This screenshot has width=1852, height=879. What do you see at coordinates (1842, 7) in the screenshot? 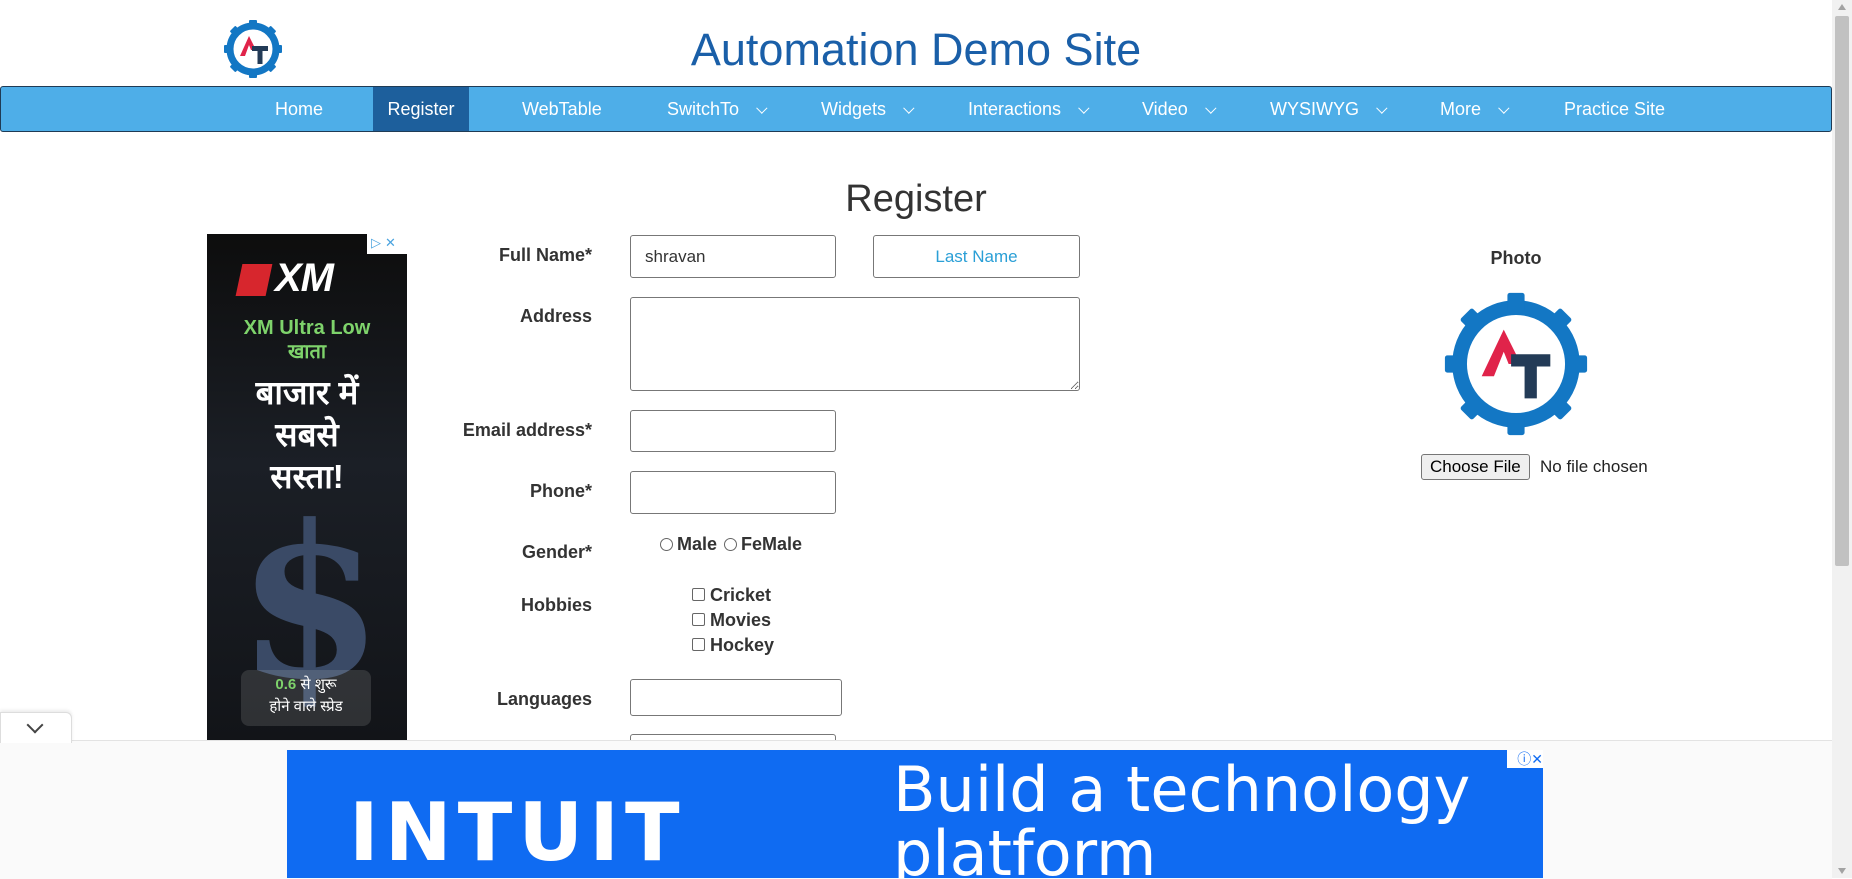
I see `scroll-up-arrow-icon` at bounding box center [1842, 7].